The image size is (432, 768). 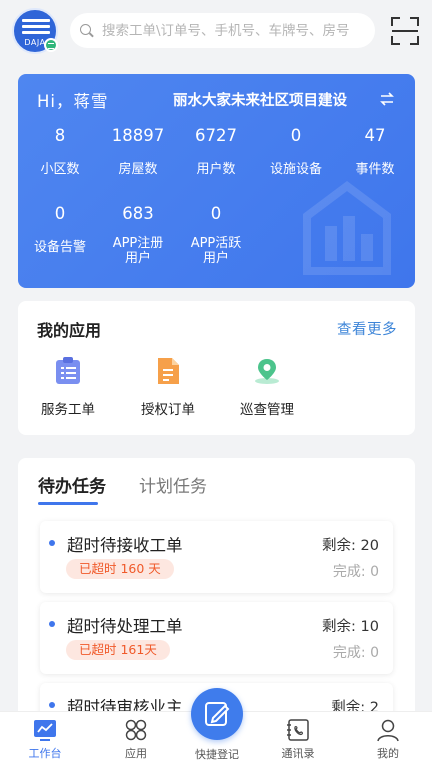 What do you see at coordinates (237, 30) in the screenshot?
I see `search-input` at bounding box center [237, 30].